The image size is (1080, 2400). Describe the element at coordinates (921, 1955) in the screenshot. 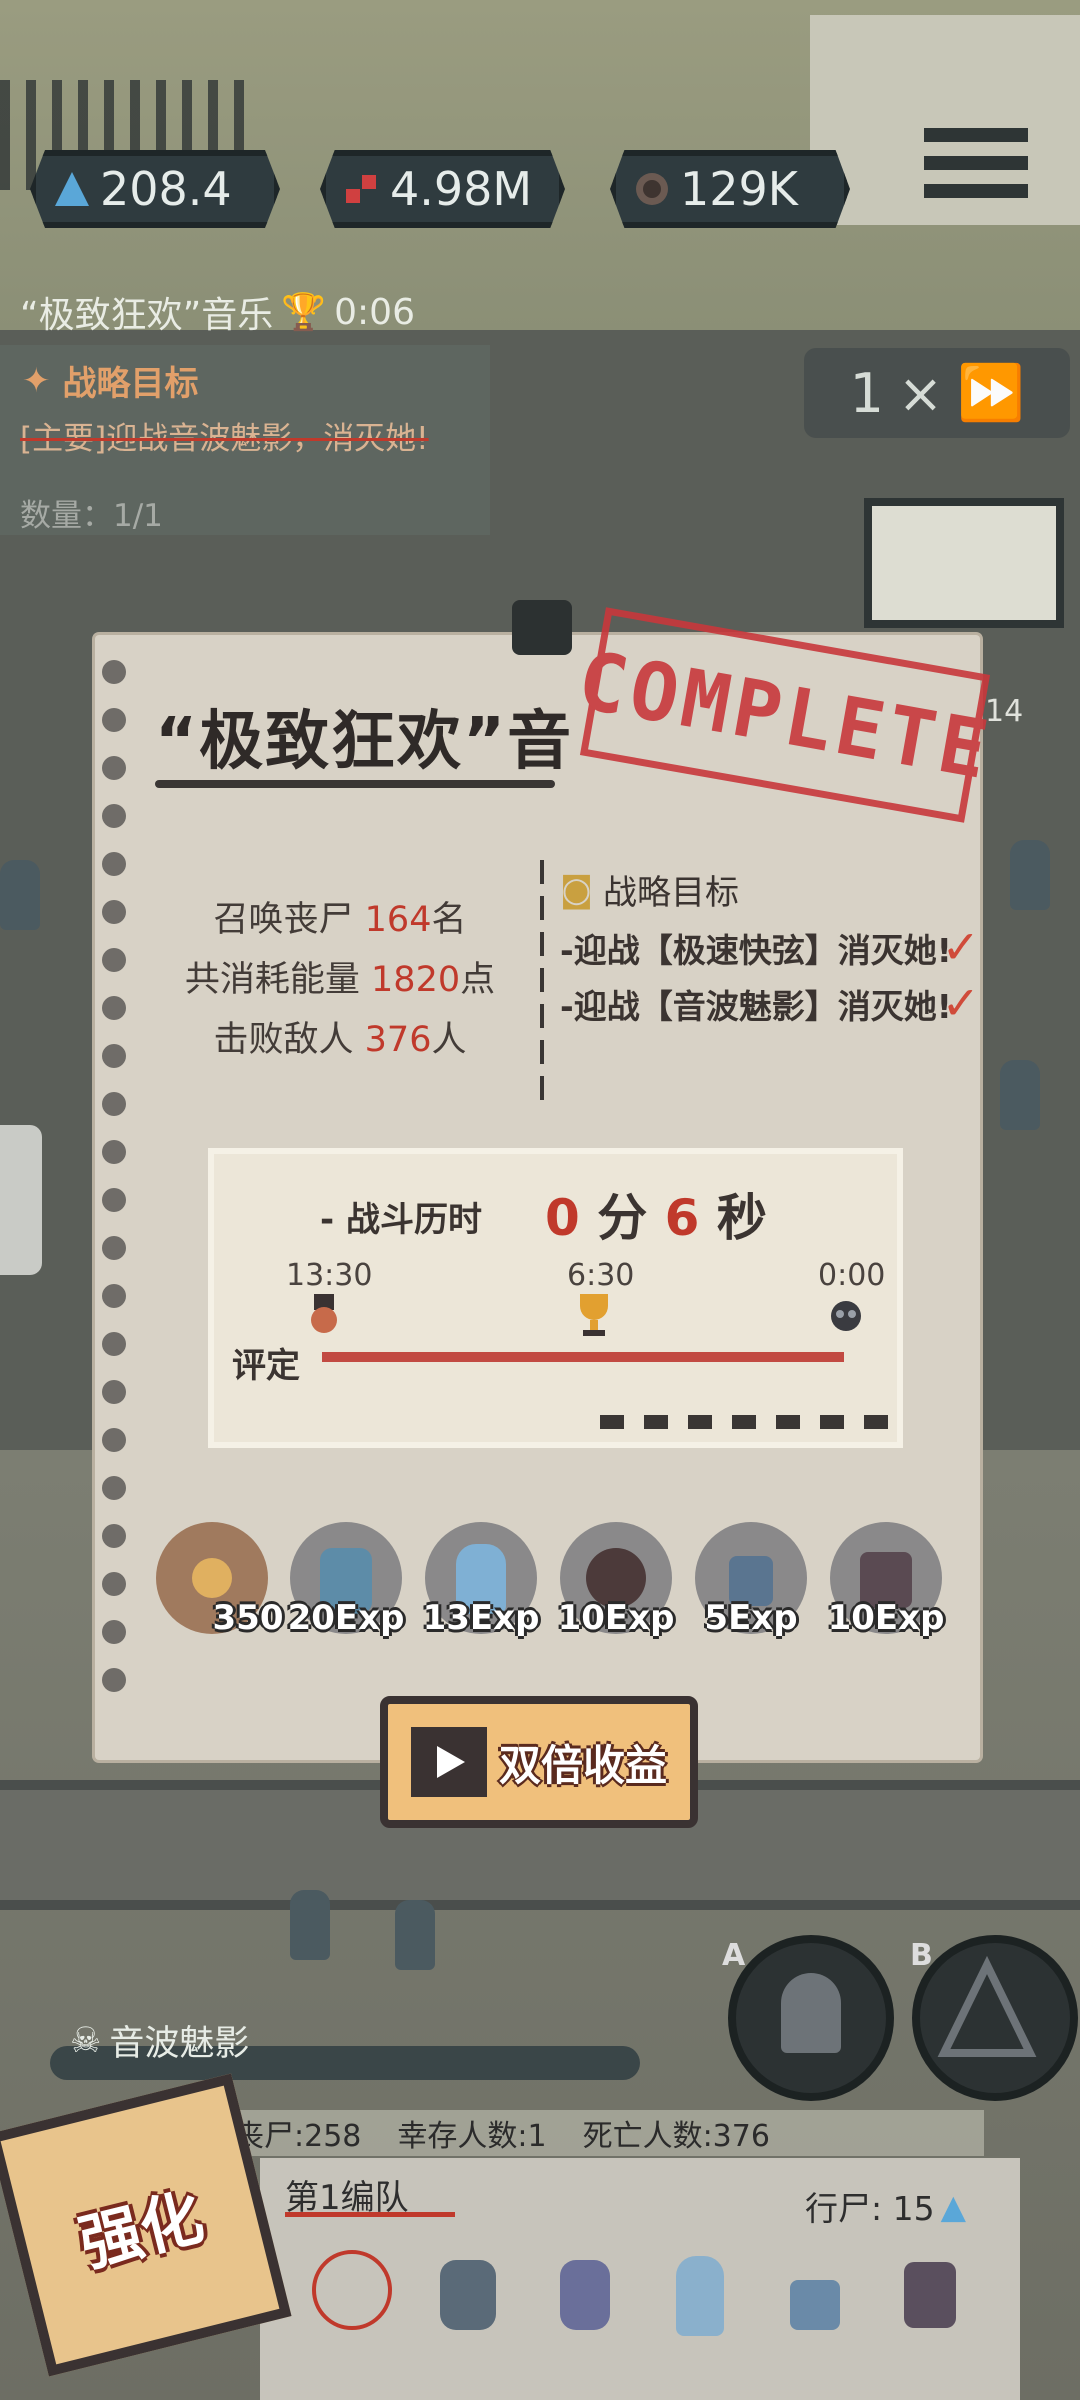

I see `skill-key-b: B` at that location.